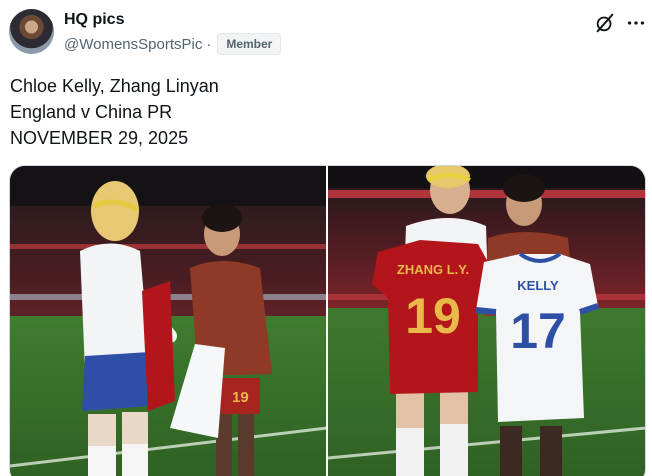 The height and width of the screenshot is (476, 652). What do you see at coordinates (433, 269) in the screenshot?
I see `red-shirt-name: ZHANG L.Y.` at bounding box center [433, 269].